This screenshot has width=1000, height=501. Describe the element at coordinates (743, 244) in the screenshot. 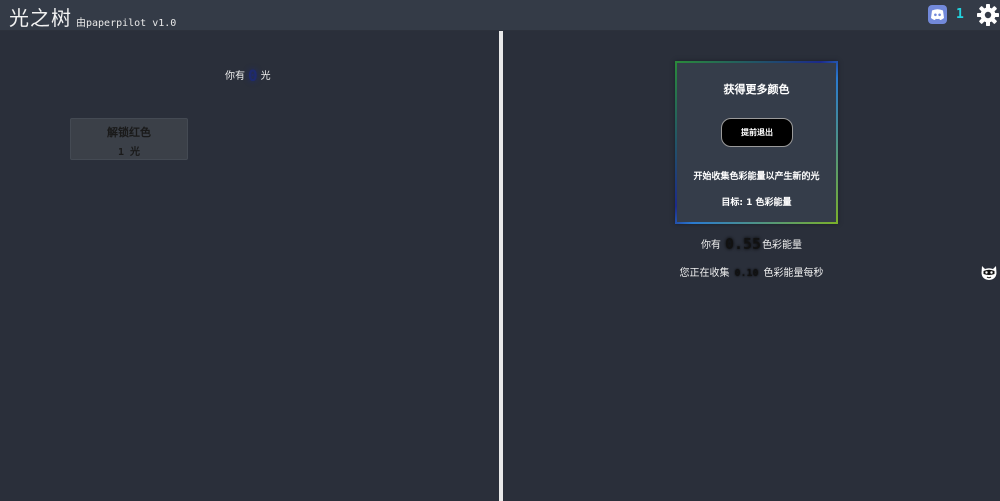

I see `color-energy-amount: 0.55` at that location.